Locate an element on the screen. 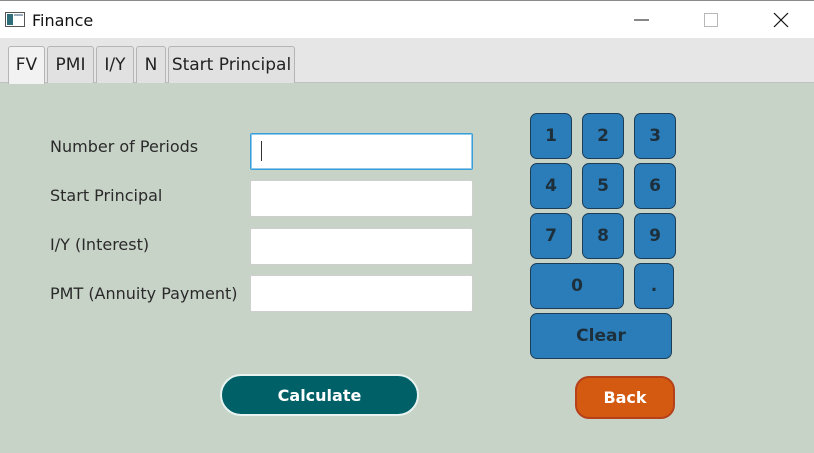 This screenshot has height=453, width=814. app-icon is located at coordinates (15, 19).